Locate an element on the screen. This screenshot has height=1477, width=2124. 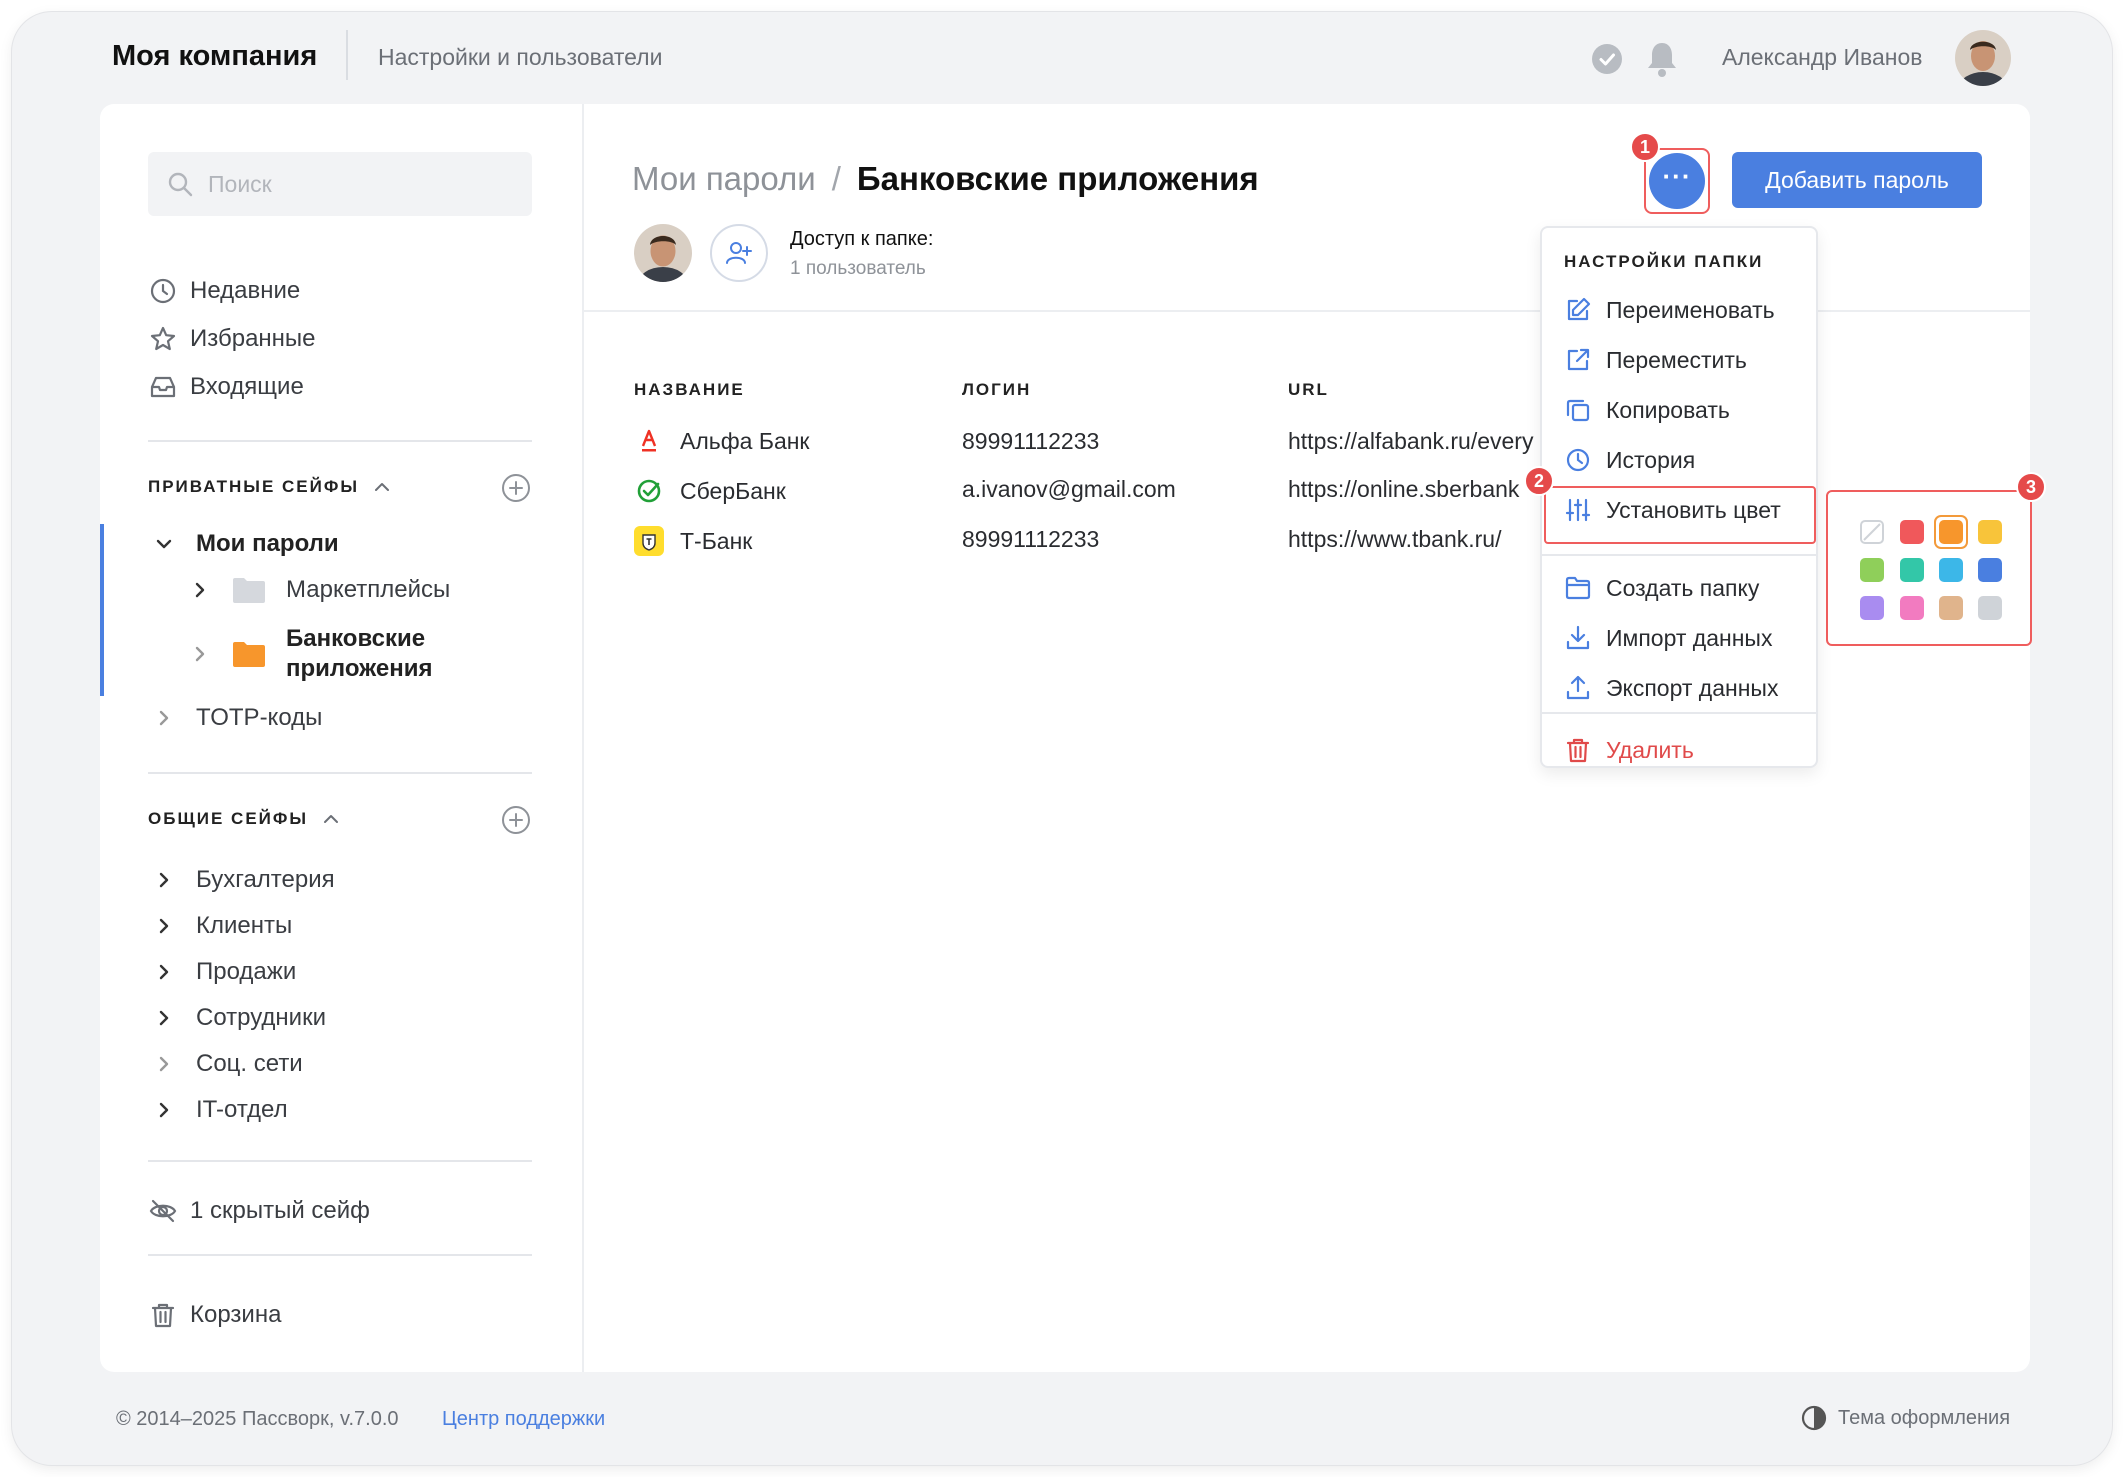
section-title: ПРИВАТНЫЕ СЕЙФЫ is located at coordinates (253, 486).